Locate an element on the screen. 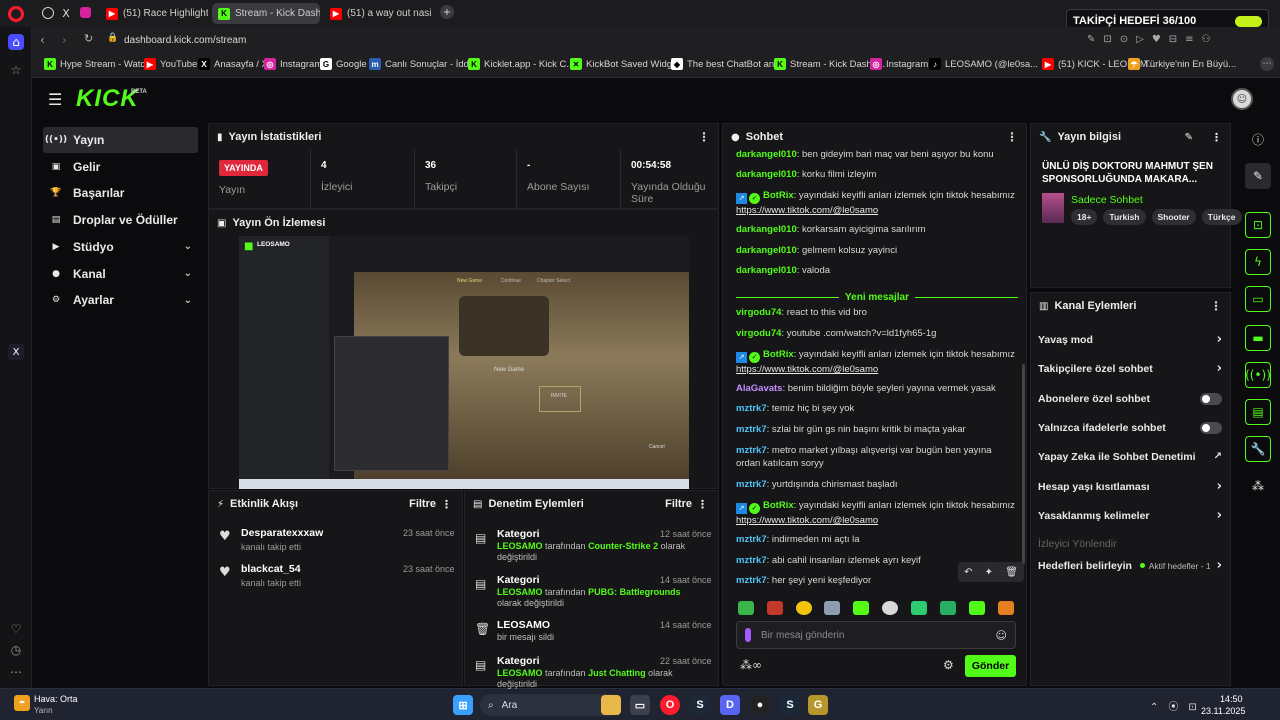 The height and width of the screenshot is (720, 1280). broadcast-tool-icon: ((•)) is located at coordinates (1258, 375).